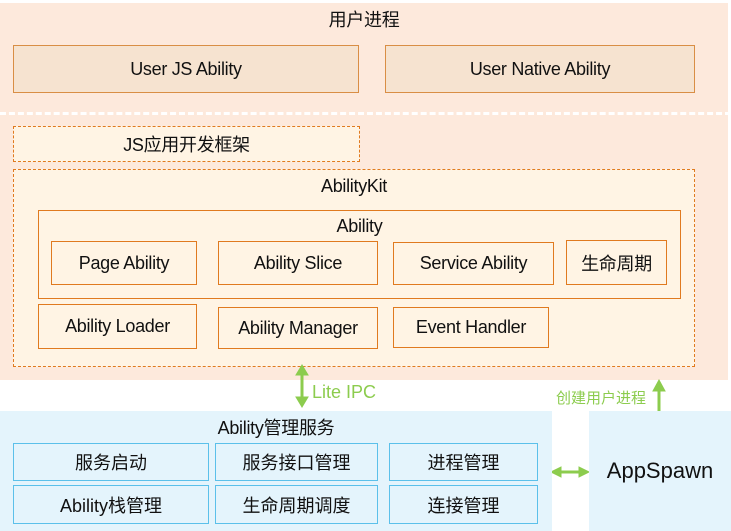  I want to click on create-process-label: 创建用户进程, so click(601, 398).